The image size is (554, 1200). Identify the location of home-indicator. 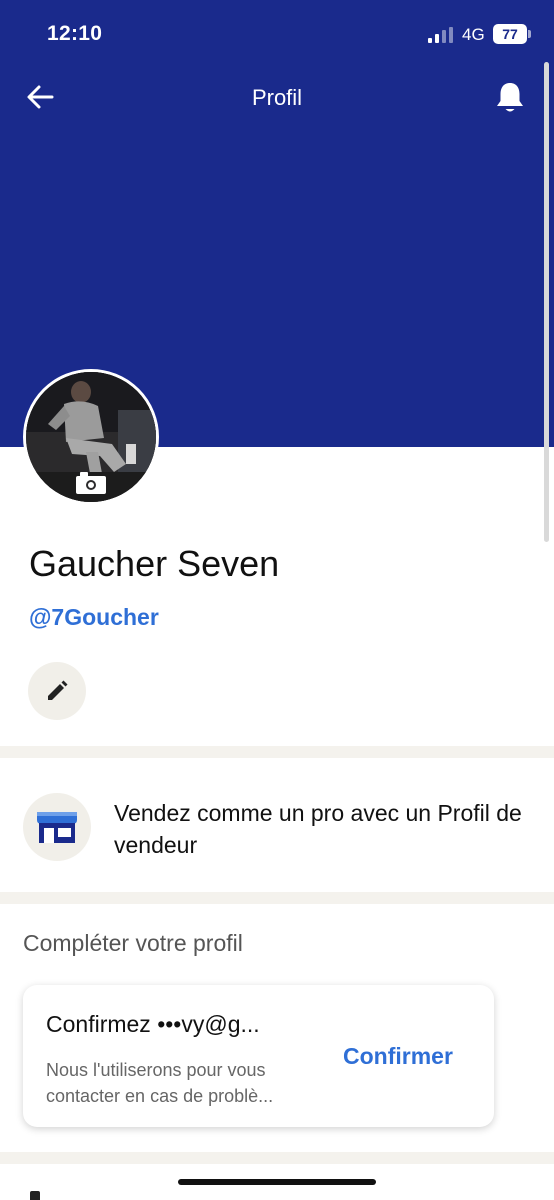
(277, 1182).